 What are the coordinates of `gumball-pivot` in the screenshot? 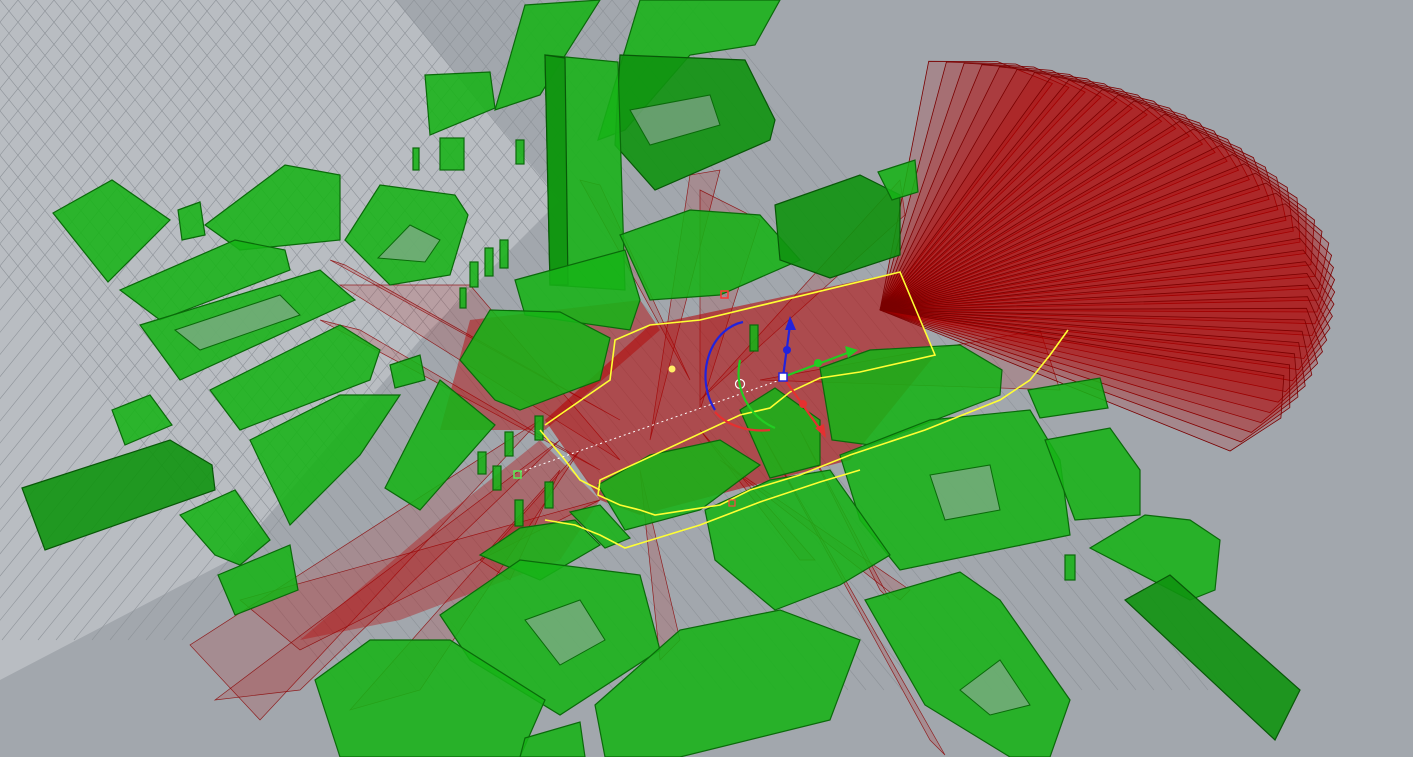 It's located at (783, 377).